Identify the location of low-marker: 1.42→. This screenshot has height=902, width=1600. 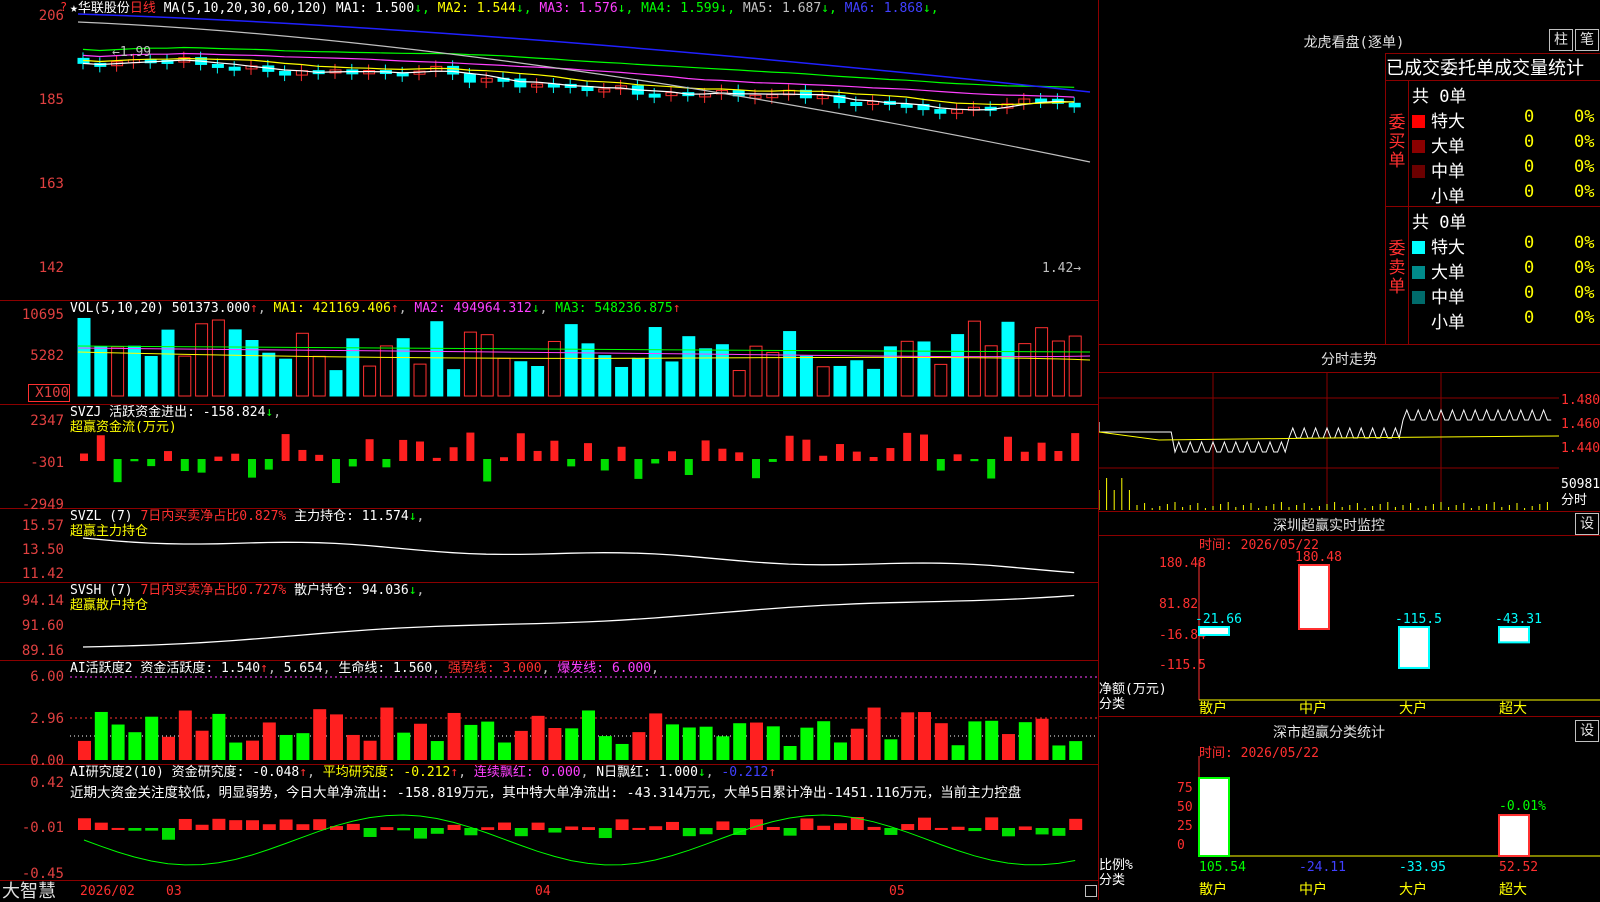
(1061, 268).